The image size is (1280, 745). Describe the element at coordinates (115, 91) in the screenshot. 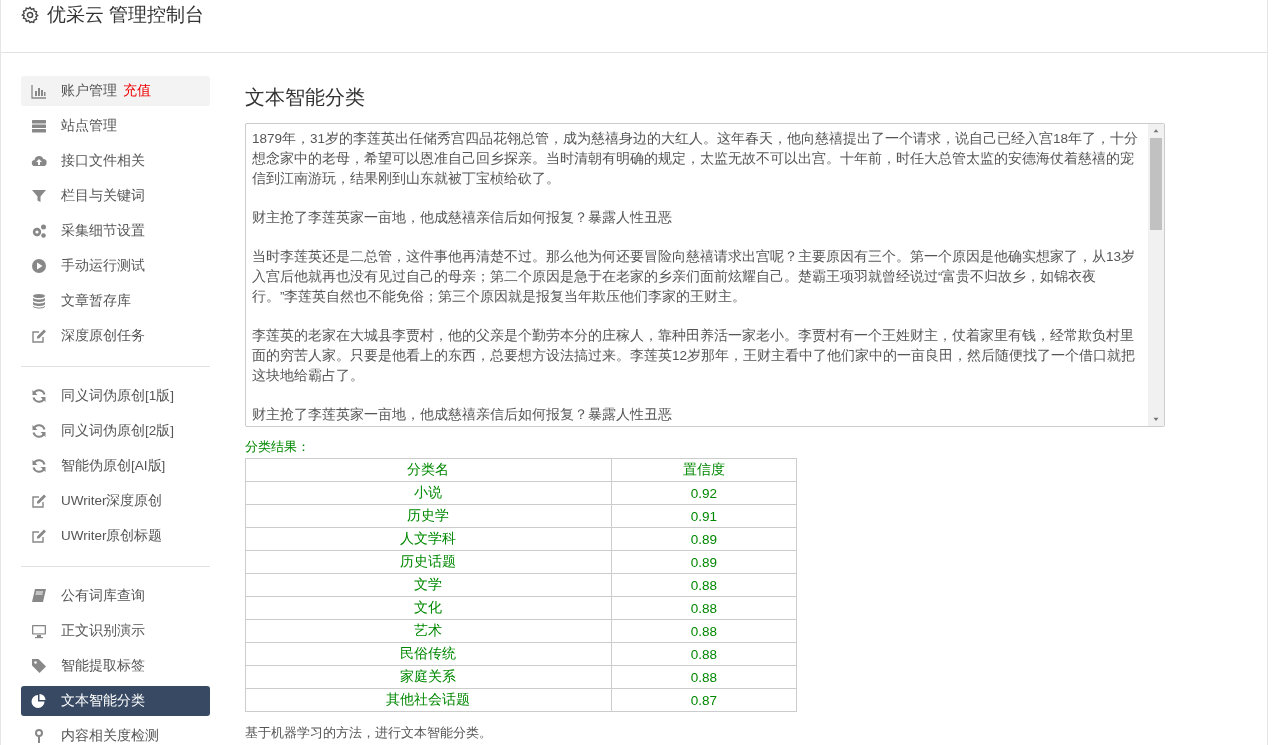

I see `sidebar-item: 账户管理 充值` at that location.